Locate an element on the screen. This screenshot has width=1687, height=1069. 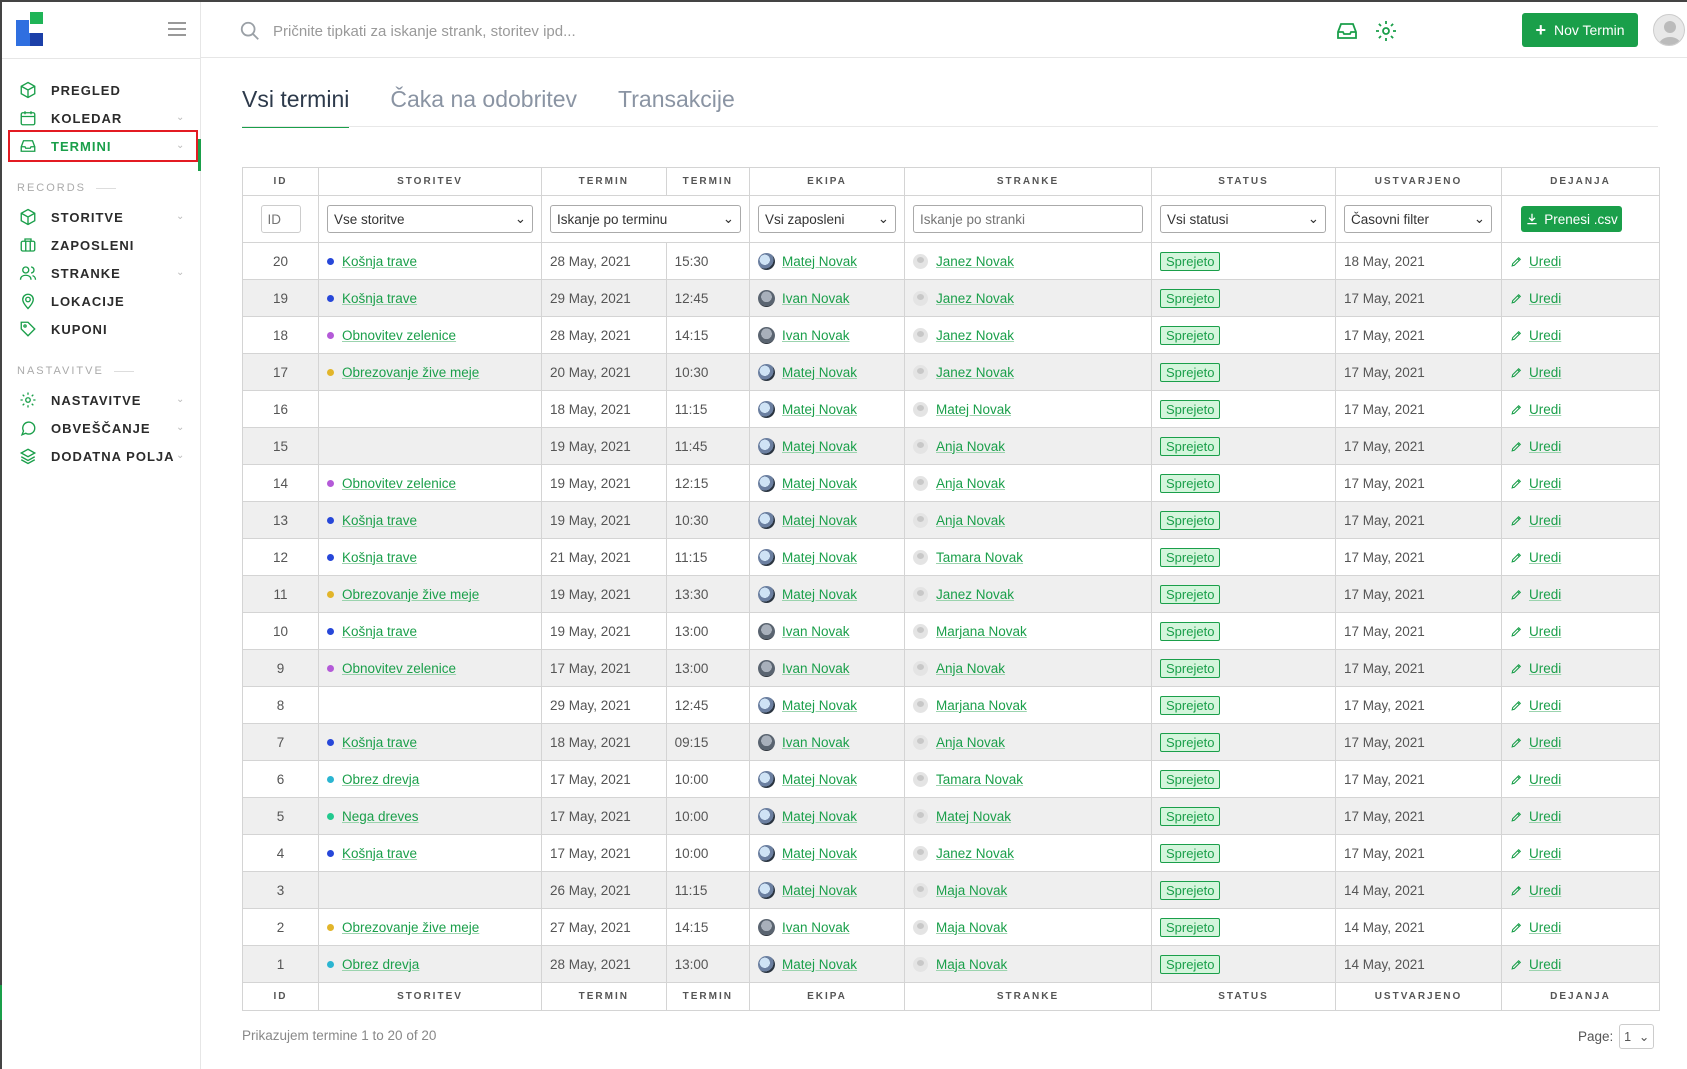
customer-filter-input is located at coordinates (1028, 219).